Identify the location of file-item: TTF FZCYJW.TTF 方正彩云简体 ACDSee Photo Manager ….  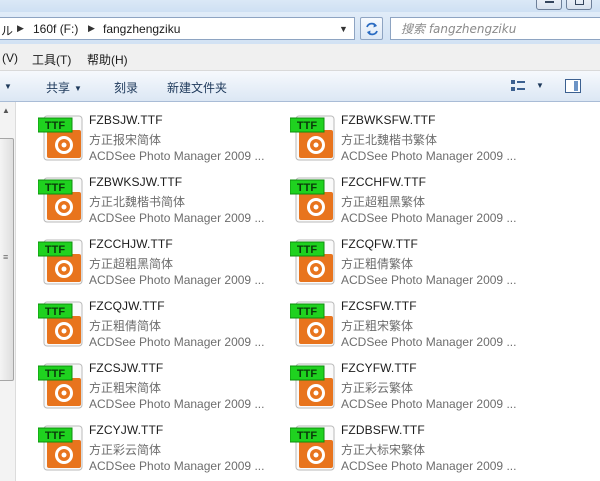
(140, 442).